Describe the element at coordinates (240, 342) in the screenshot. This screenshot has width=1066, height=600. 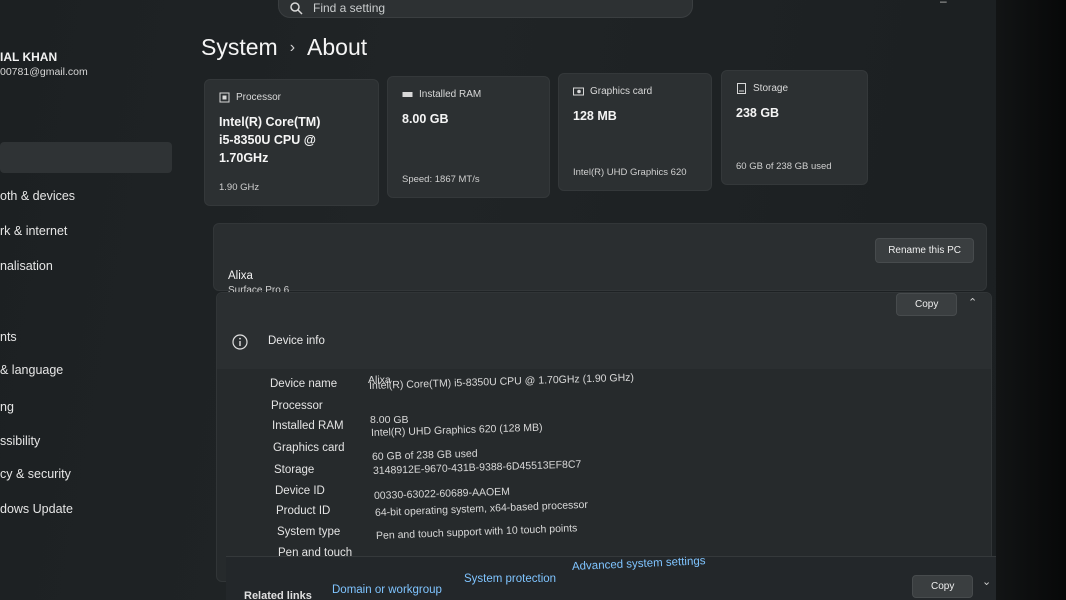
I see `info-icon` at that location.